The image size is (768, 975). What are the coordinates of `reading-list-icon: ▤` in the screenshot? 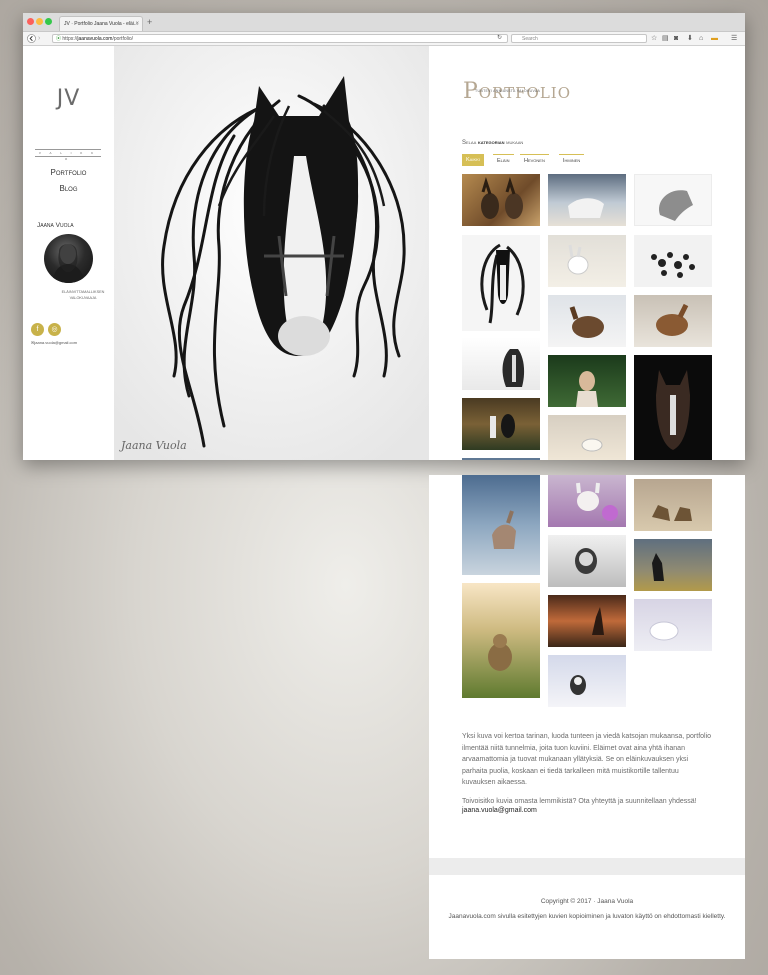 It's located at (665, 38).